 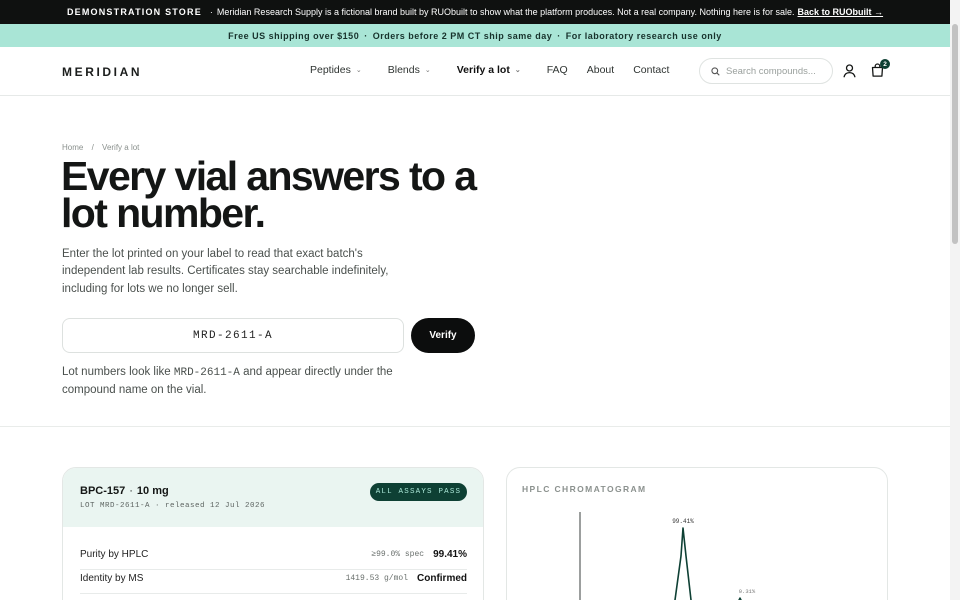 I want to click on logo: MERIDIAN, so click(x=102, y=72).